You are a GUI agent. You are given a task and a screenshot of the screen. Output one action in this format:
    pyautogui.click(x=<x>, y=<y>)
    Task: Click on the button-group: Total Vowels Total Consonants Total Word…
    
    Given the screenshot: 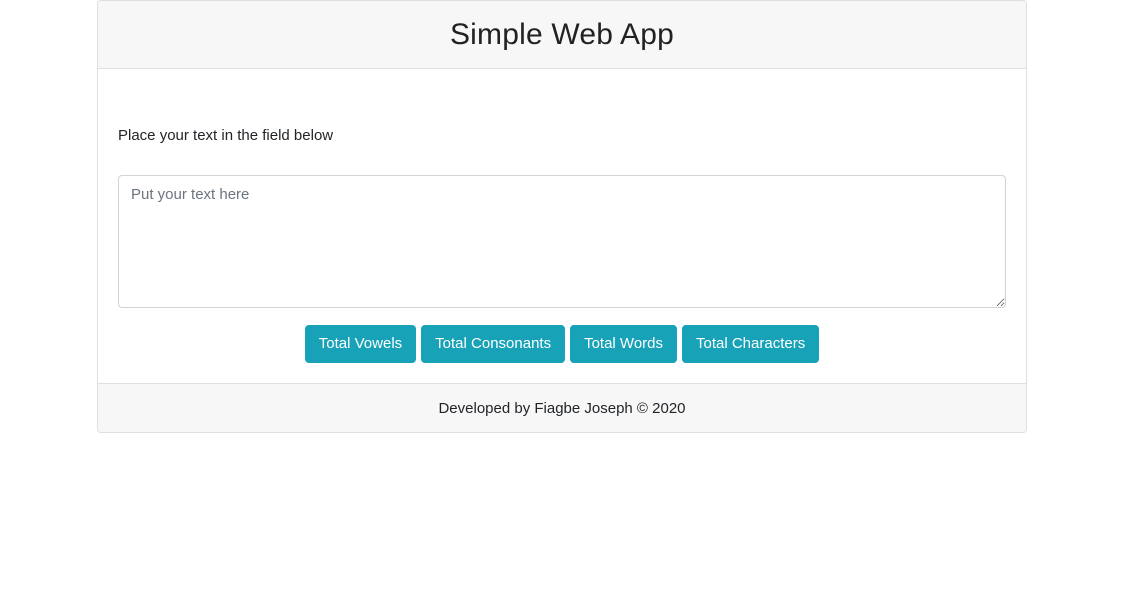 What is the action you would take?
    pyautogui.click(x=562, y=344)
    